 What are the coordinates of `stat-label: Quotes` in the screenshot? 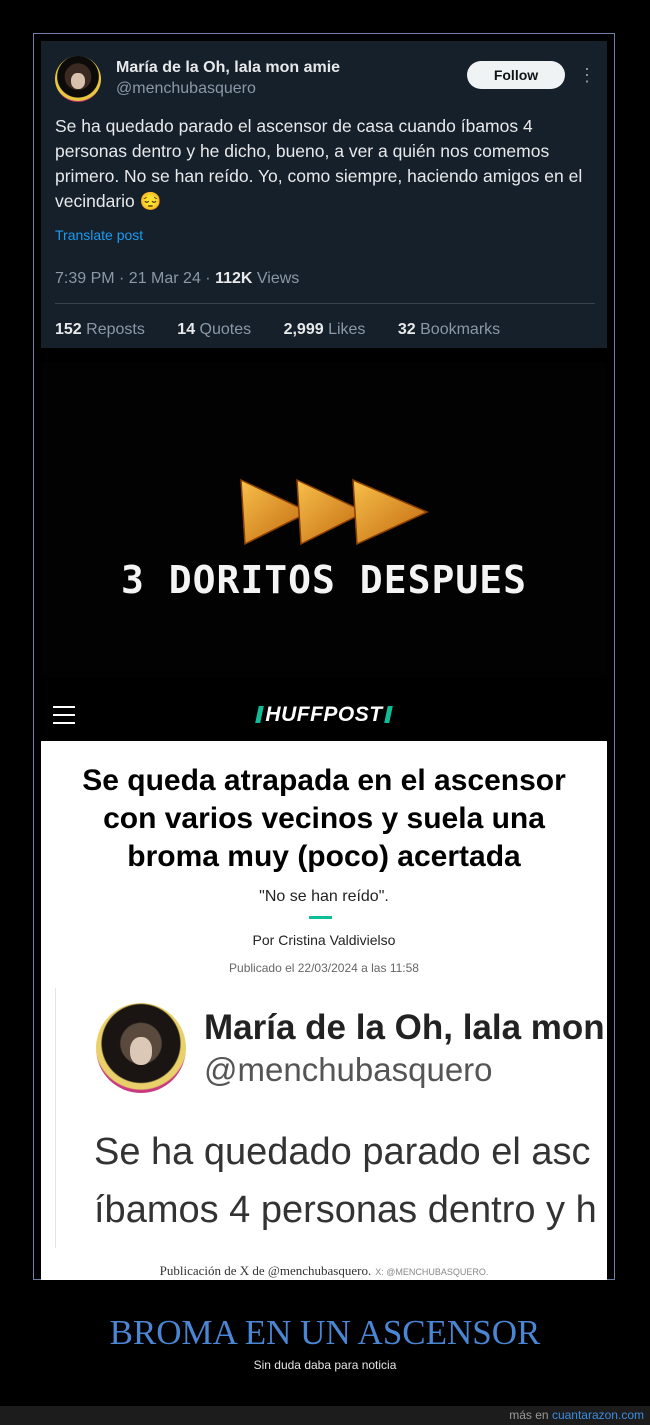 It's located at (223, 329).